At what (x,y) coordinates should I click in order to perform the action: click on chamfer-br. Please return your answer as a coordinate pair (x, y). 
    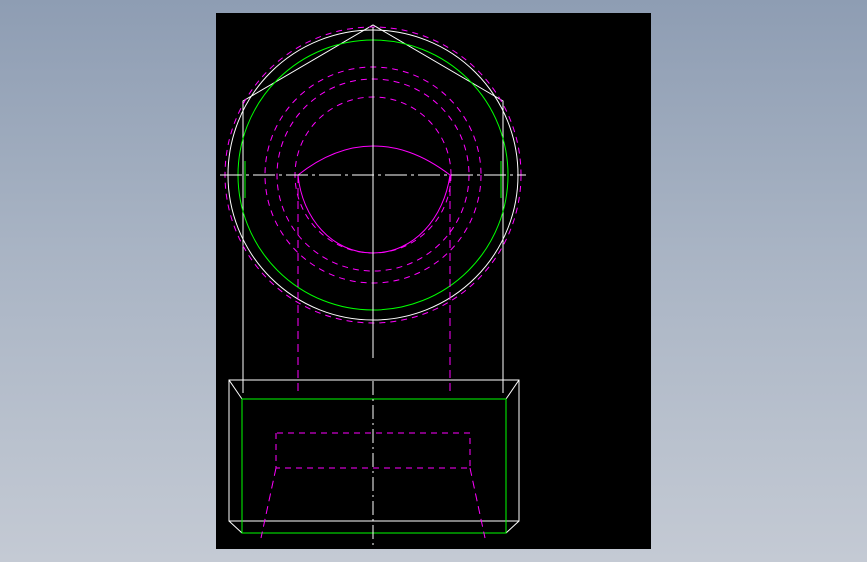
    Looking at the image, I should click on (512, 527).